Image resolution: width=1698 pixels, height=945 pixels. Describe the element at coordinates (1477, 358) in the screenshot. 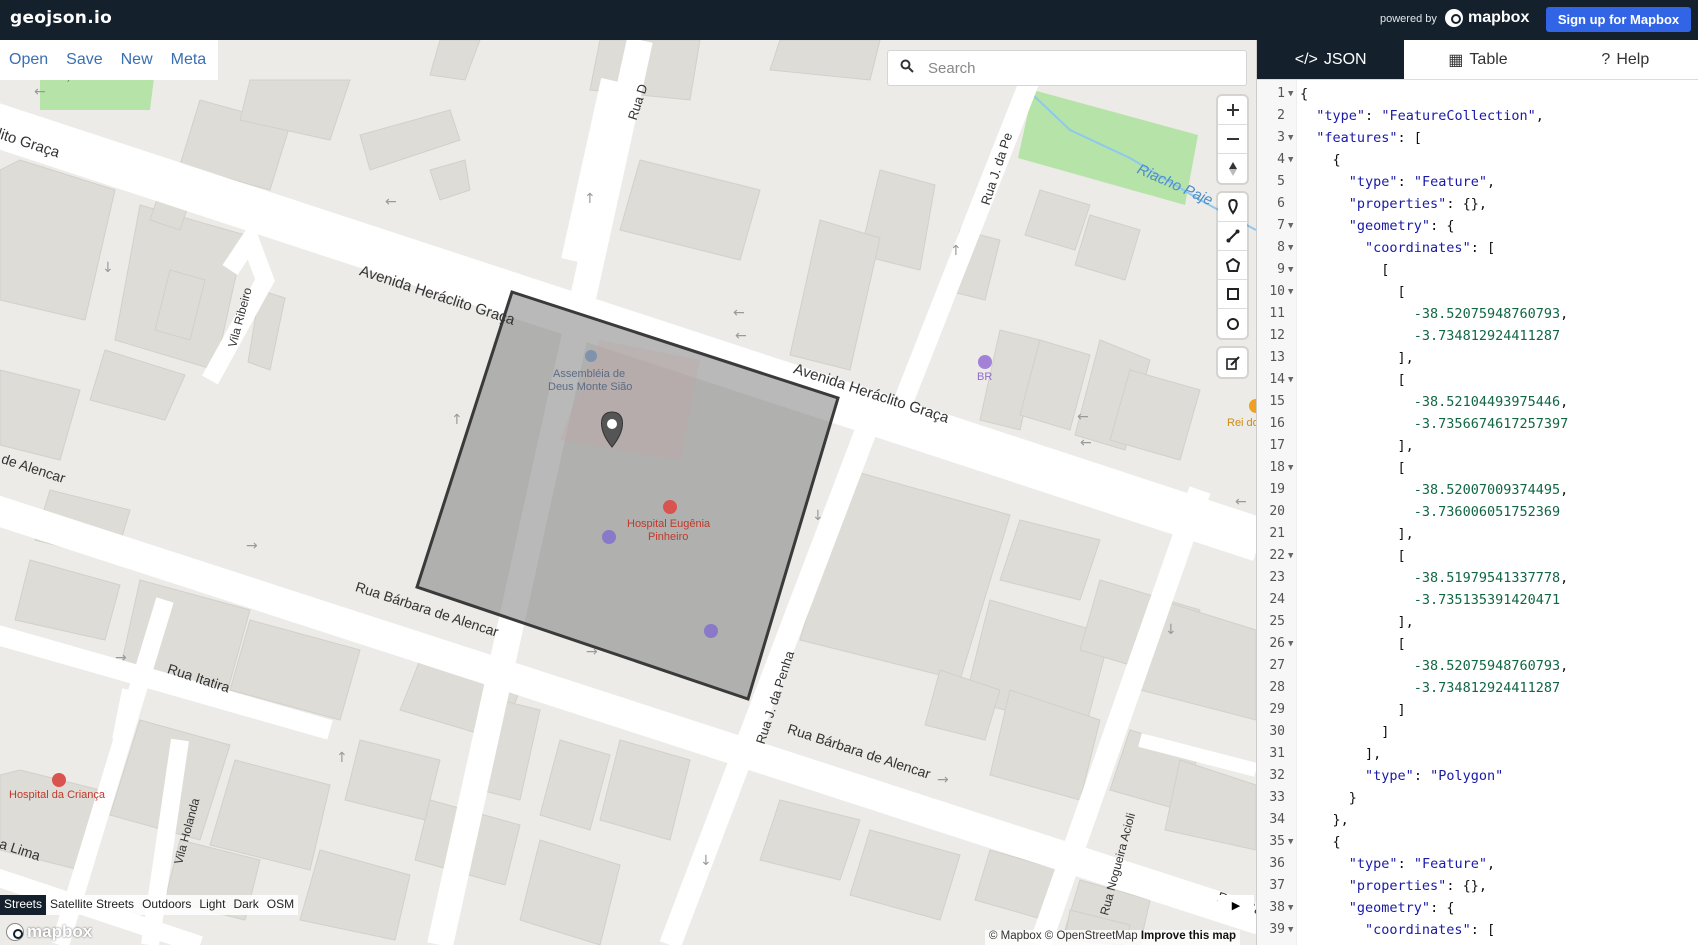

I see `editor-line: 13 ],` at that location.